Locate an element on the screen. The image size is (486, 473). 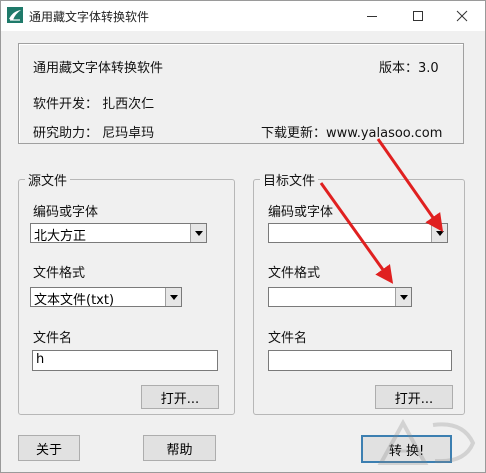
close-icon is located at coordinates (462, 16).